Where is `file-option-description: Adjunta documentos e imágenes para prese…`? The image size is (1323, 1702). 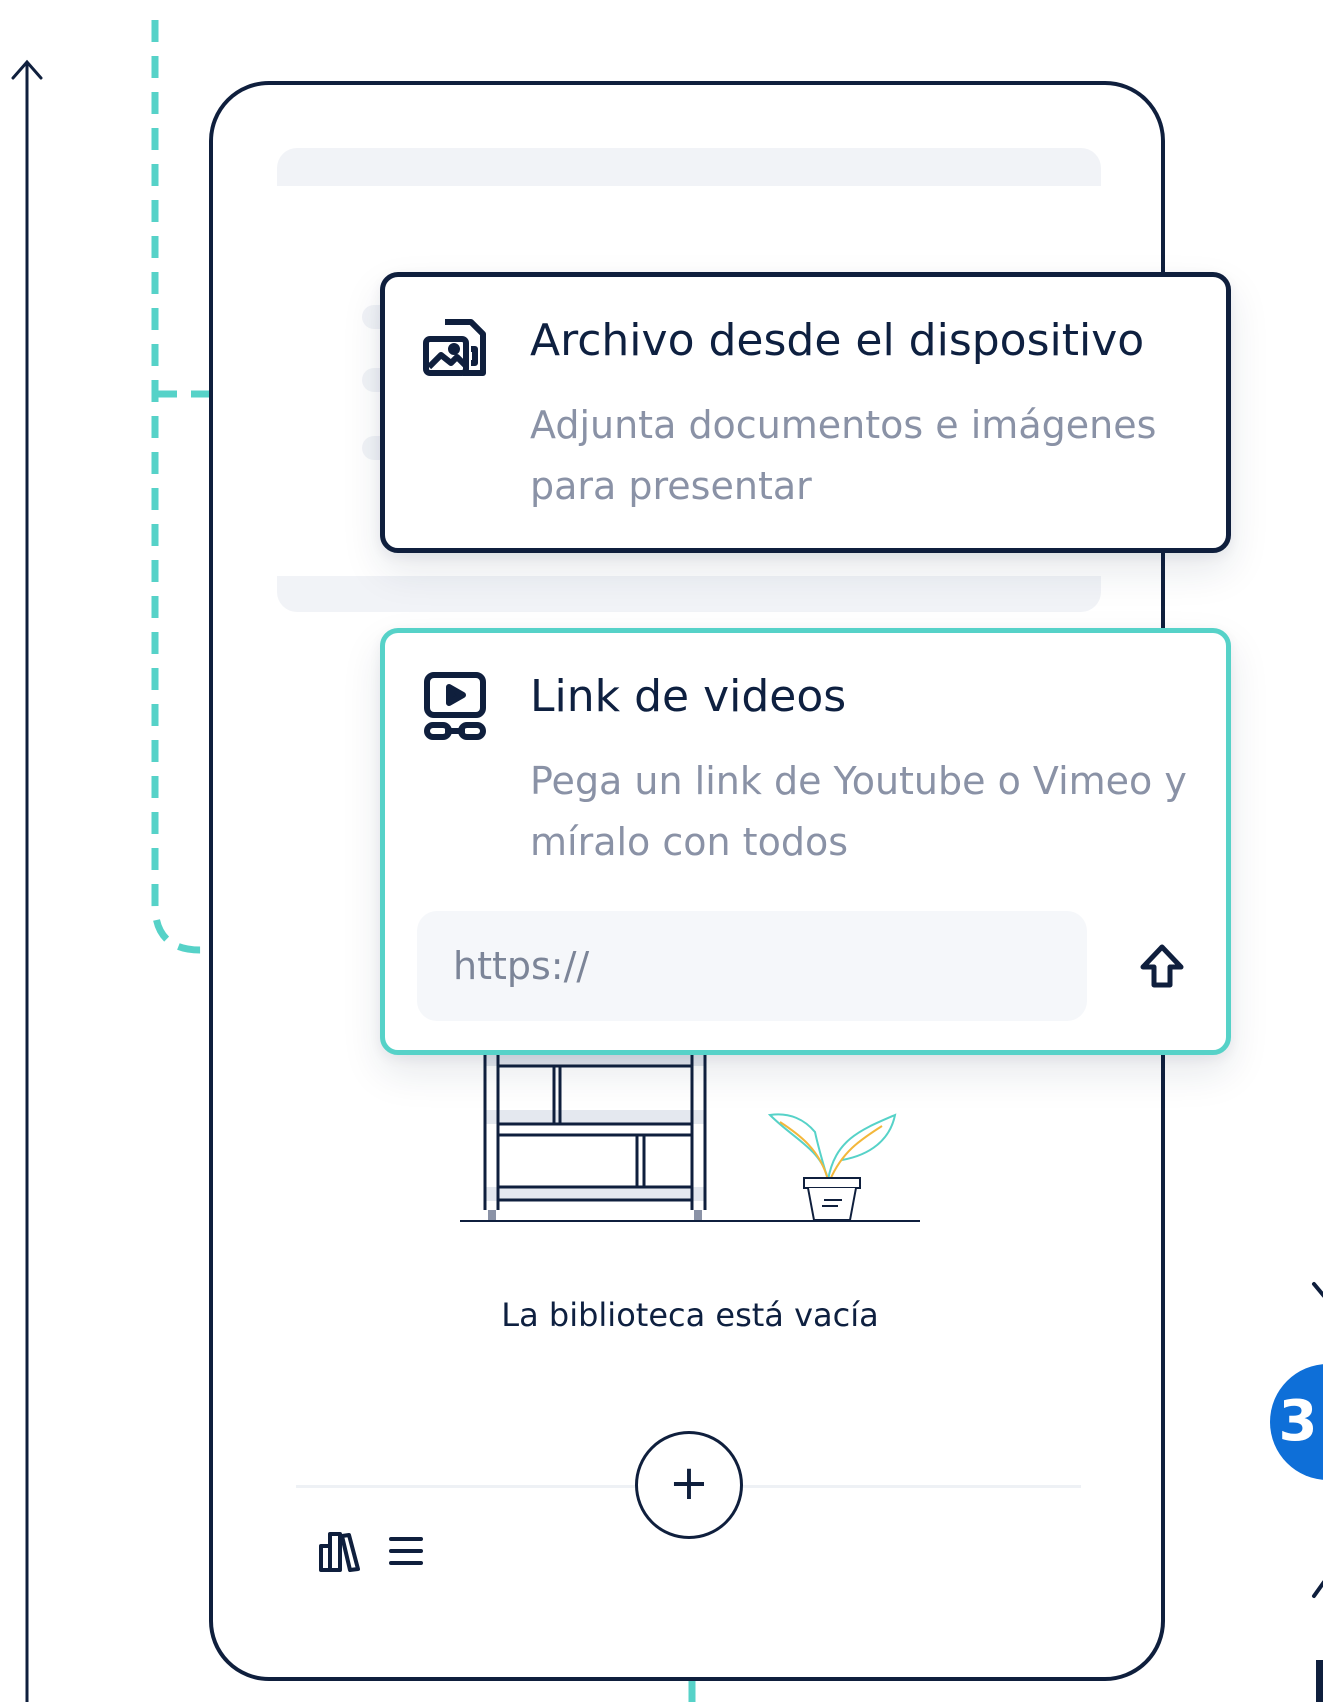 file-option-description: Adjunta documentos e imágenes para prese… is located at coordinates (843, 455).